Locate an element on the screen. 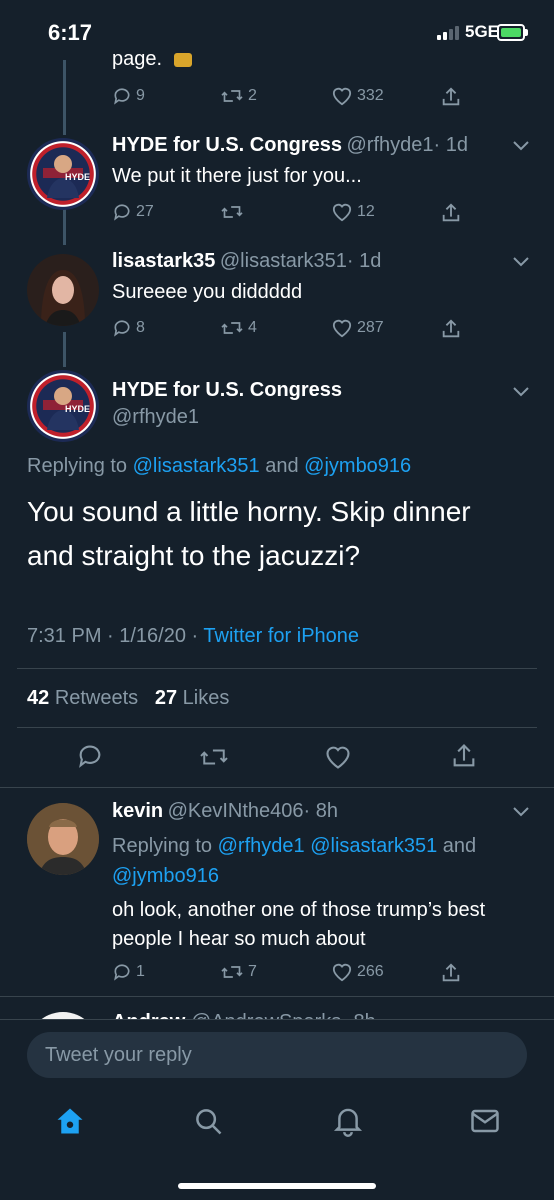 The width and height of the screenshot is (554, 1200). tweet-andrew-partial: Andrew @AndrewSparks· 8h is located at coordinates (277, 1014).